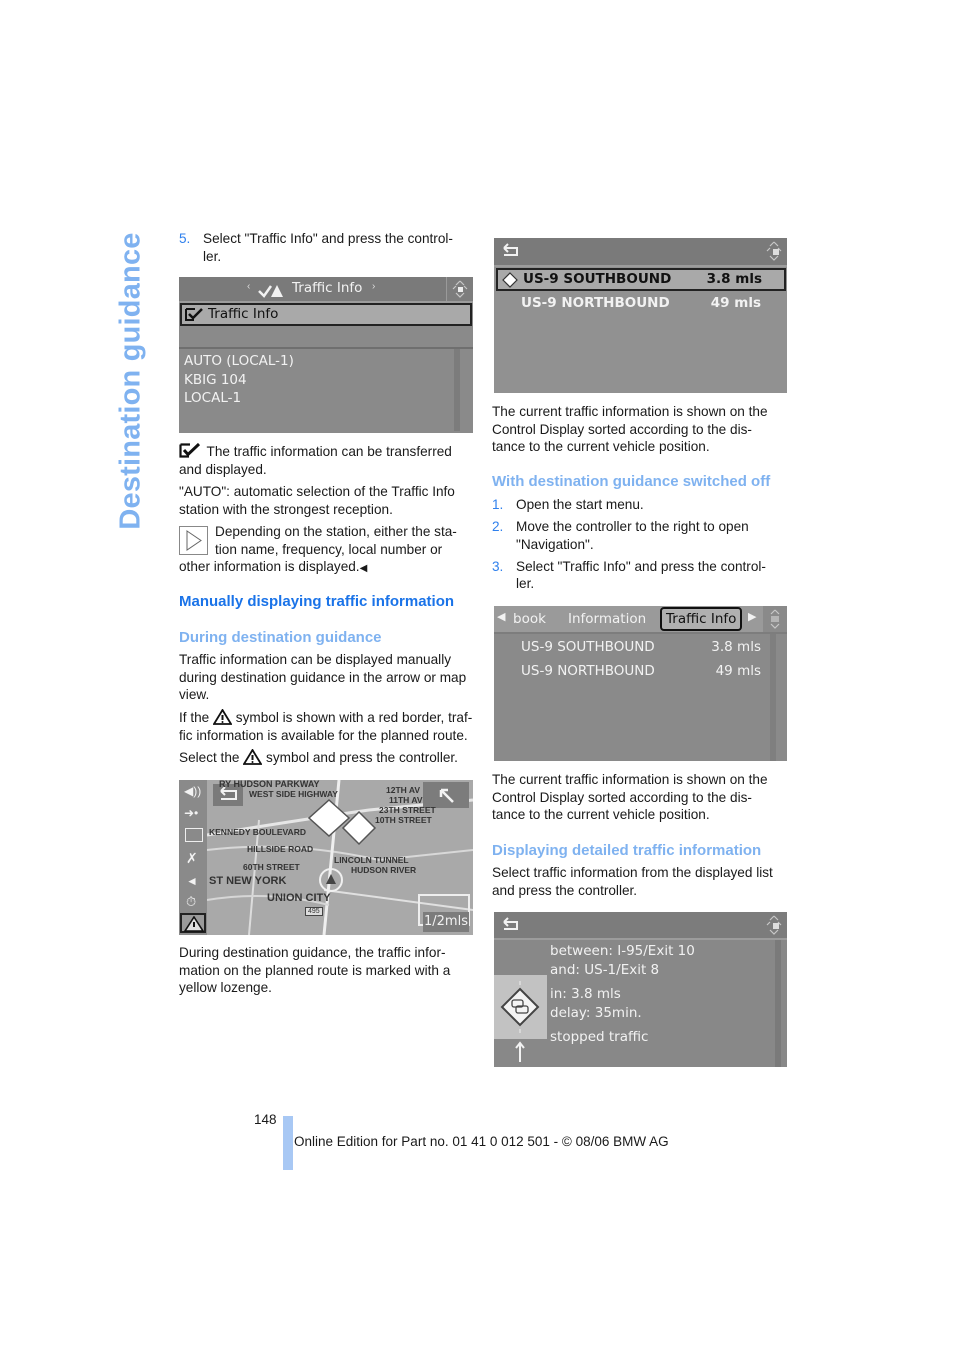  I want to click on tab-traffic-info: Traffic Info, so click(701, 619).